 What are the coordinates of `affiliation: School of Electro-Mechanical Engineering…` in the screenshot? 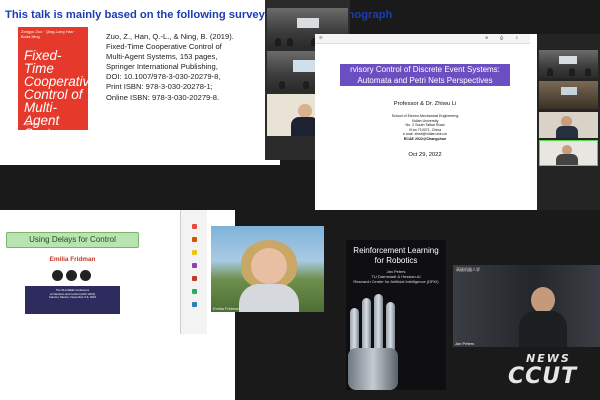 It's located at (425, 128).